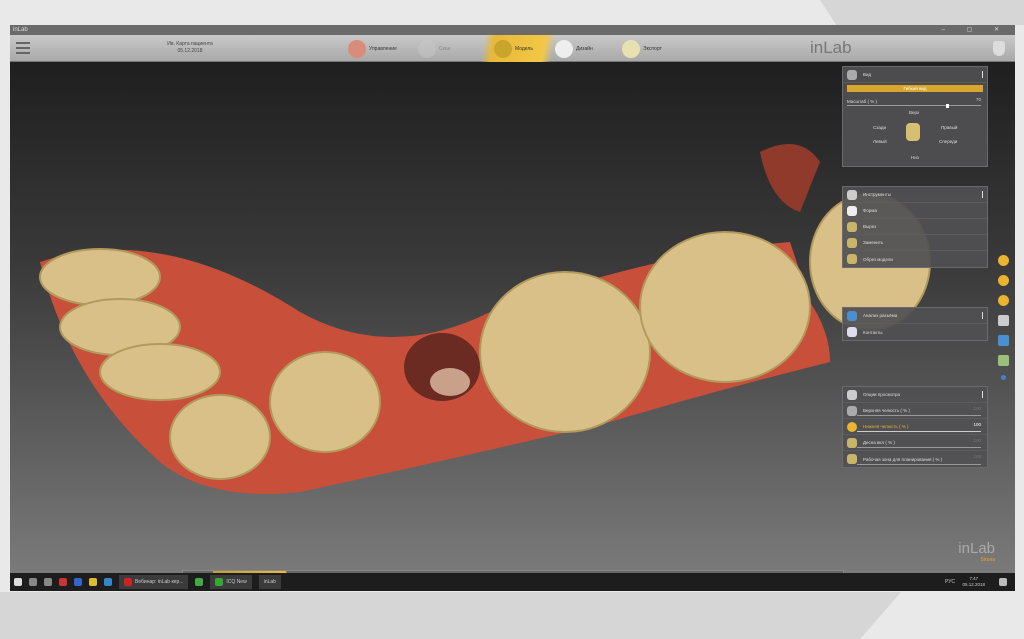 The image size is (1024, 639). I want to click on view-right-button: Правый, so click(949, 127).